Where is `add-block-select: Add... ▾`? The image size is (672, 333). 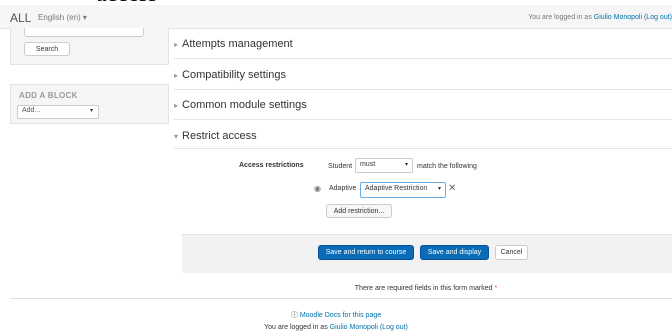
add-block-select: Add... ▾ is located at coordinates (58, 112).